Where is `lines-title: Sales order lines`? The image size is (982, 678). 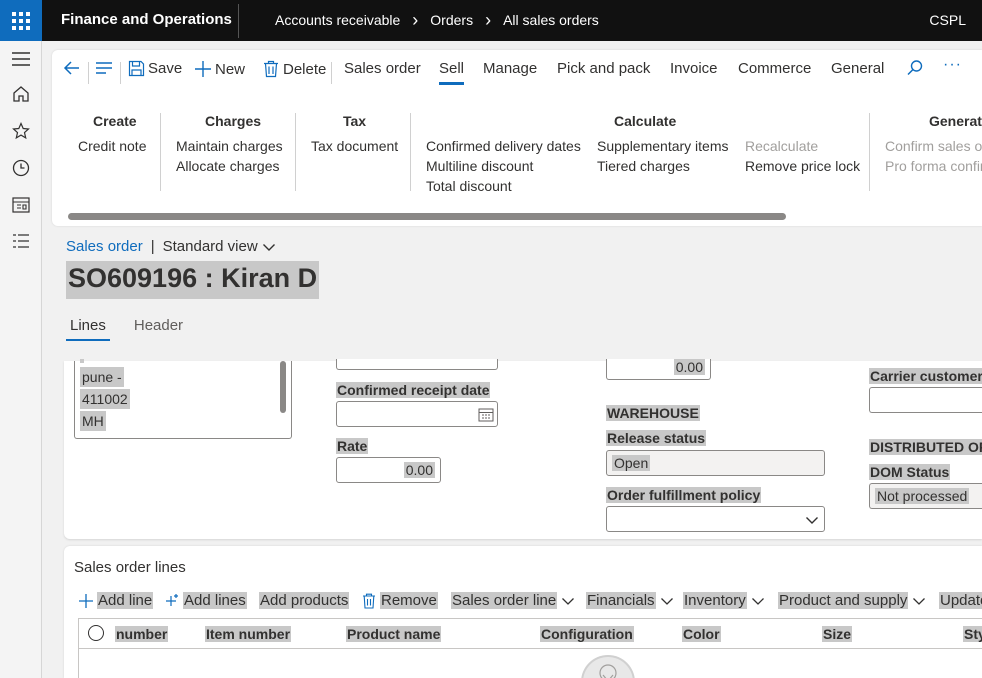 lines-title: Sales order lines is located at coordinates (130, 567).